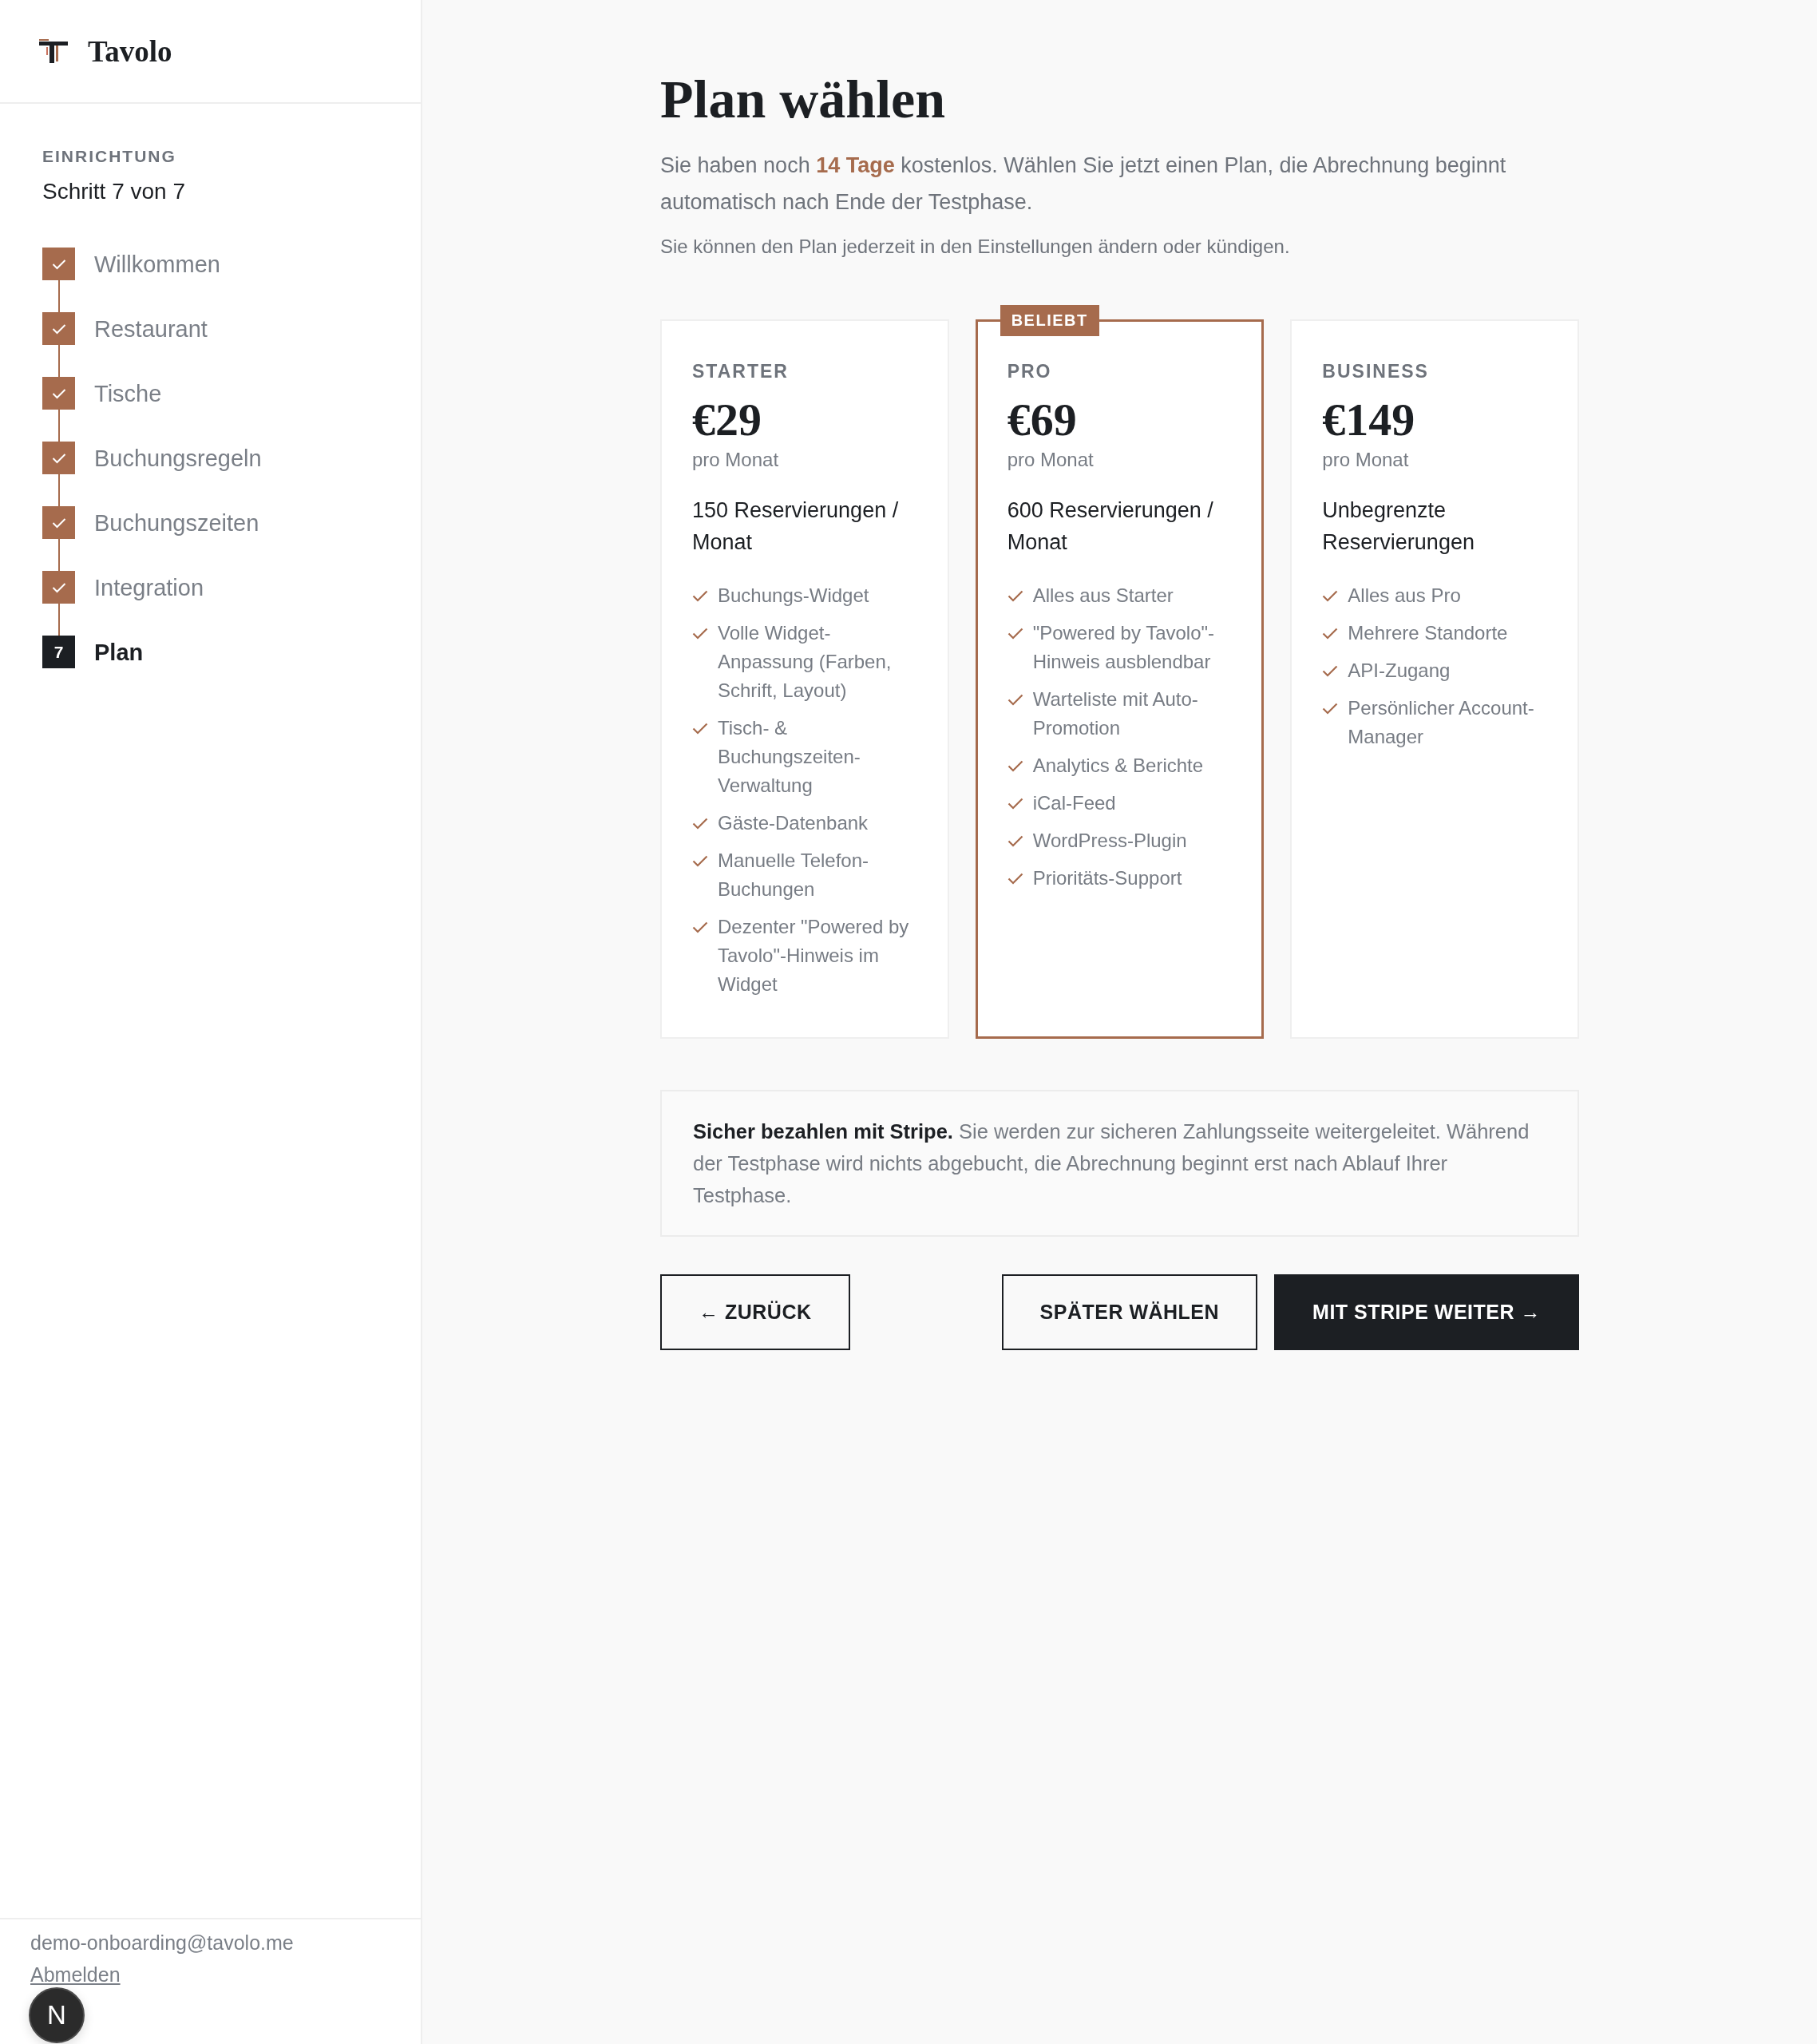 The image size is (1817, 2044). Describe the element at coordinates (806, 662) in the screenshot. I see `feature-text: Volle Widget-Anpassung (Farben, Schrift, Layout)` at that location.